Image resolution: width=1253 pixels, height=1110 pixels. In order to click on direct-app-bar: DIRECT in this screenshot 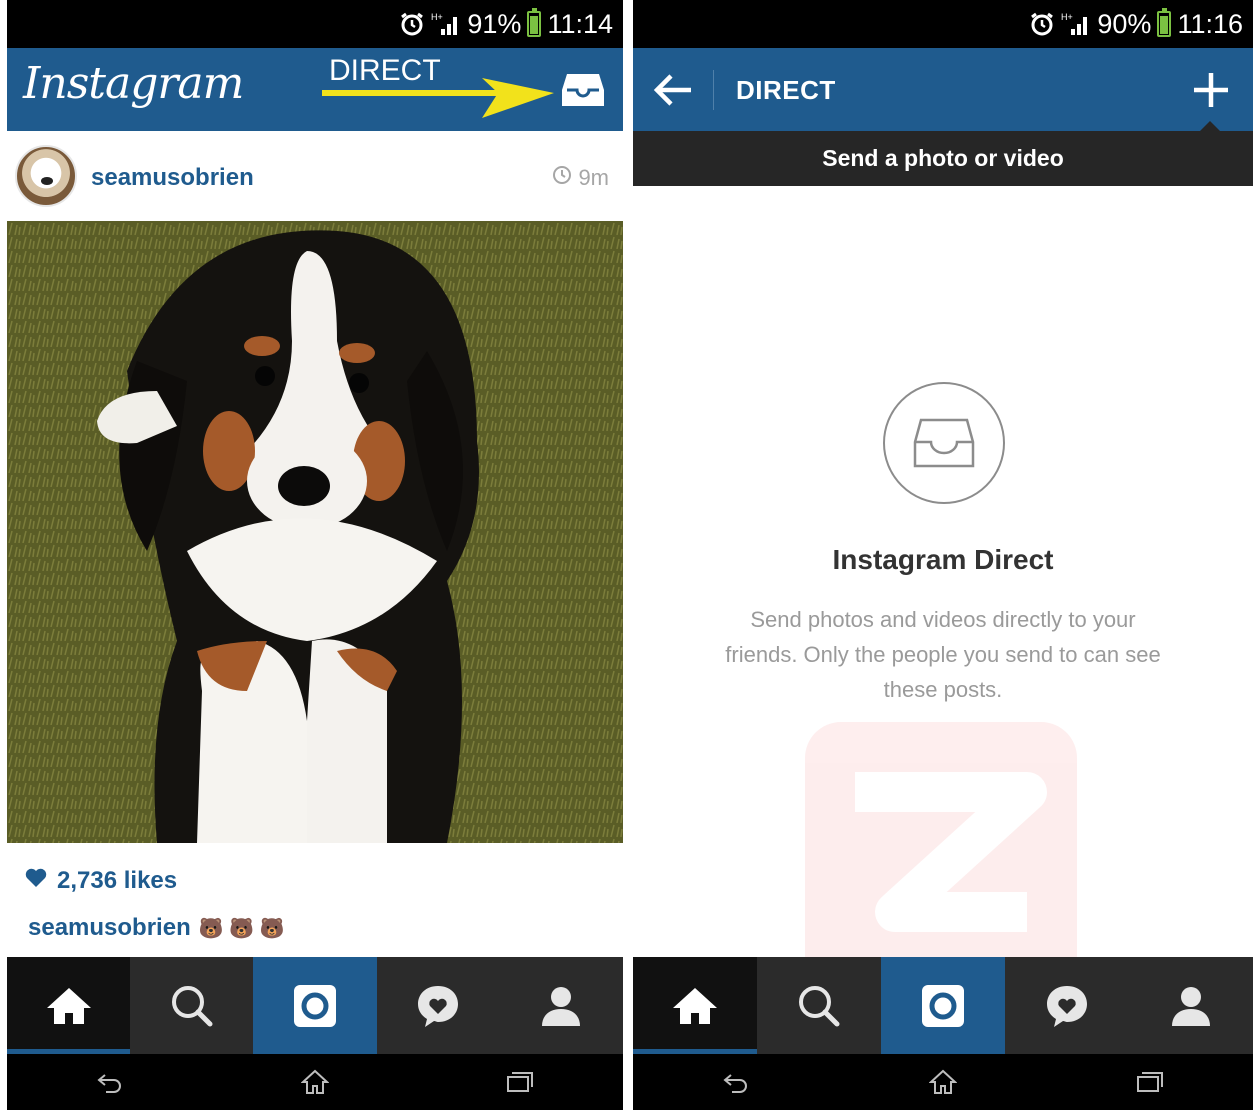, I will do `click(943, 89)`.